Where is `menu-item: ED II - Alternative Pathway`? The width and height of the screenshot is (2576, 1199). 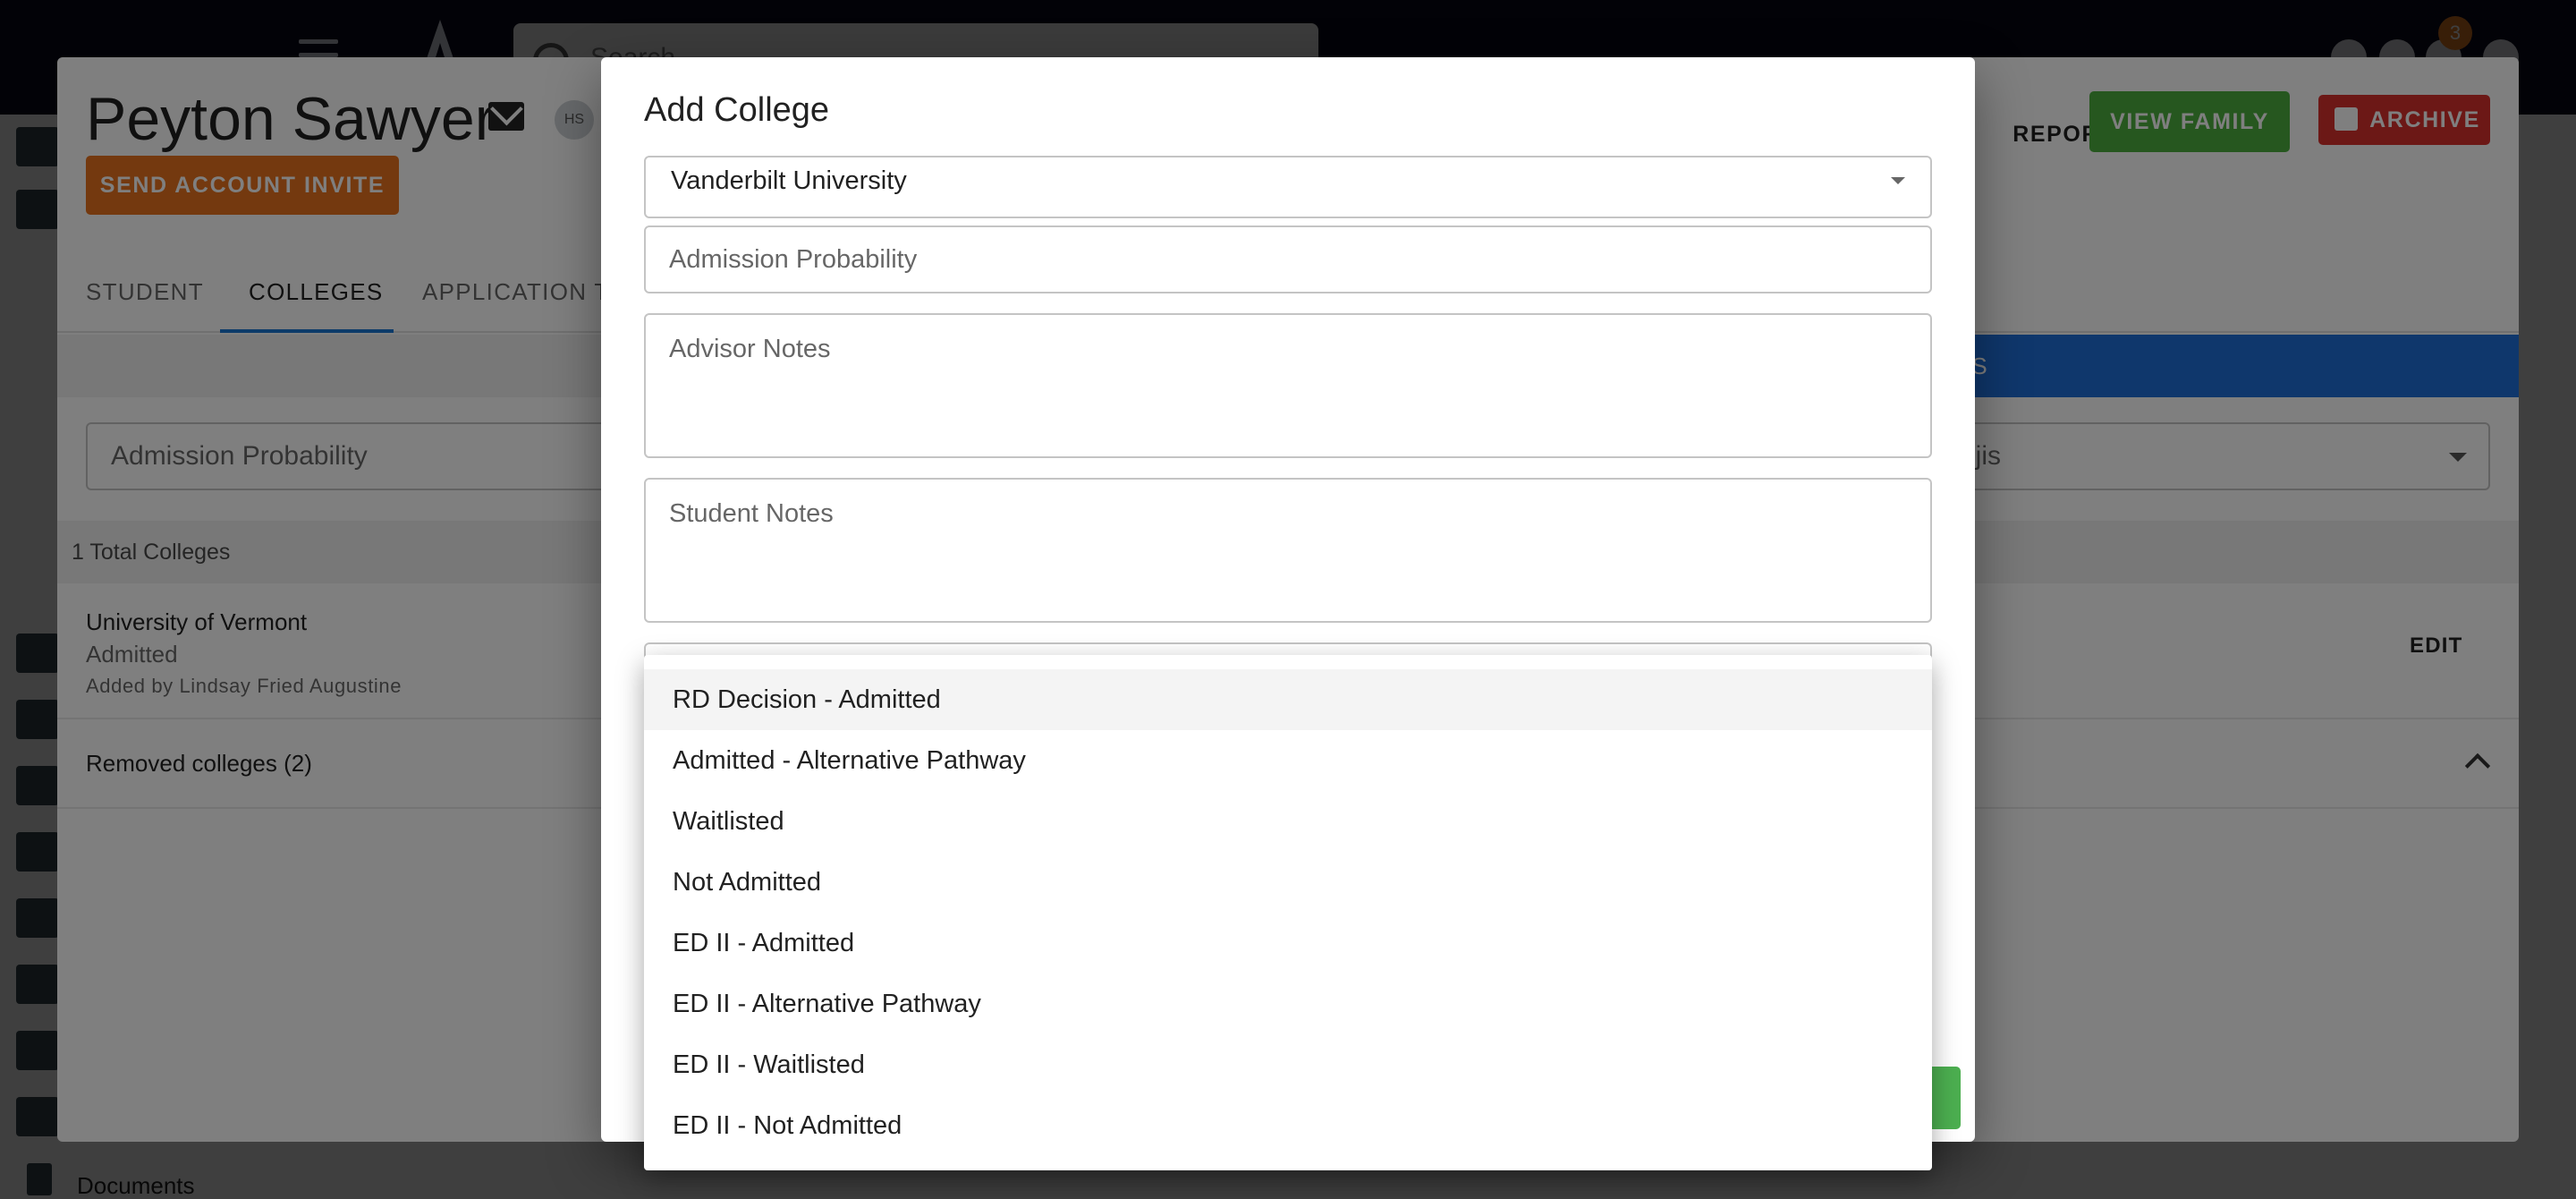 menu-item: ED II - Alternative Pathway is located at coordinates (1288, 1004).